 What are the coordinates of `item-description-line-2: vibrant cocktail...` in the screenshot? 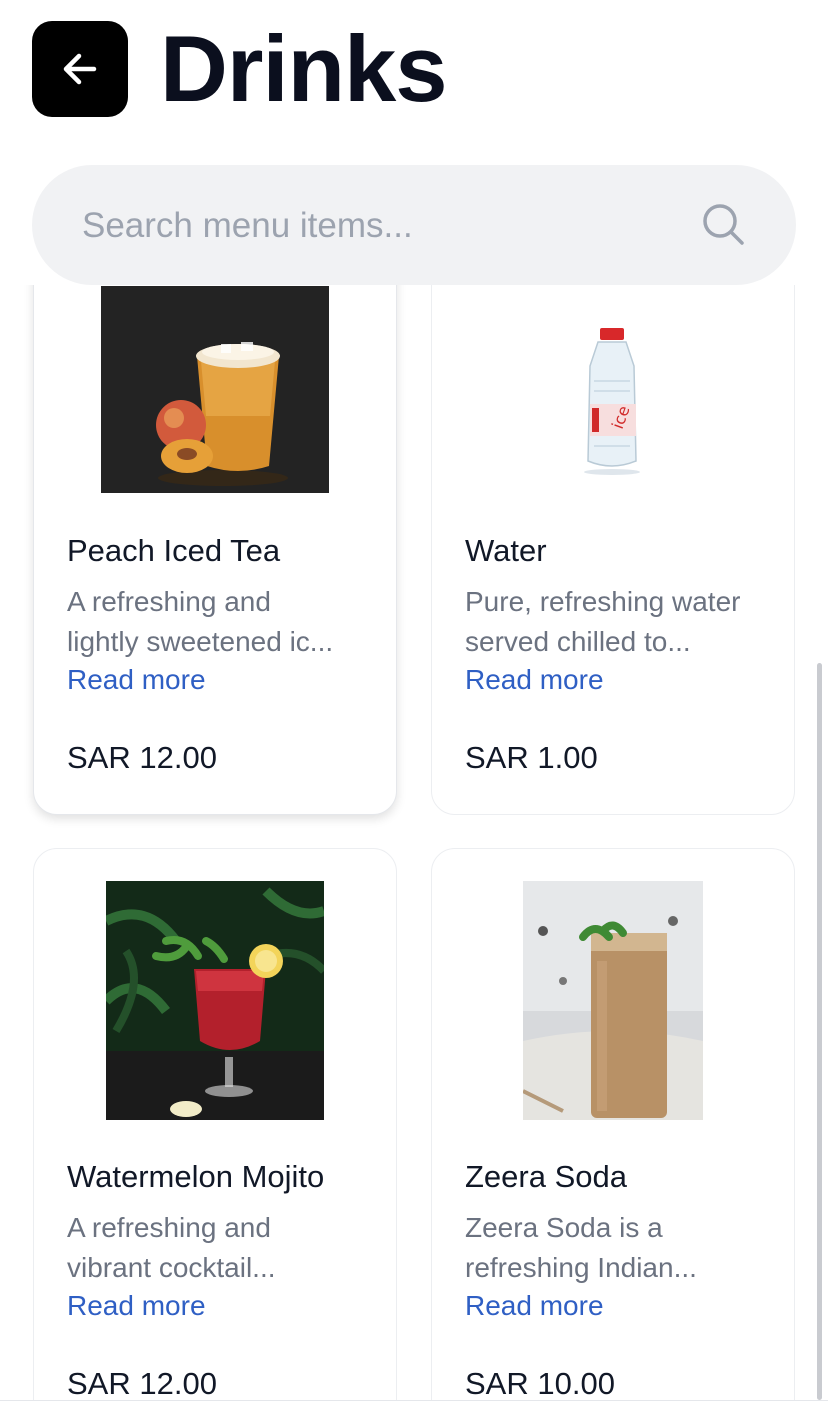 It's located at (171, 1267).